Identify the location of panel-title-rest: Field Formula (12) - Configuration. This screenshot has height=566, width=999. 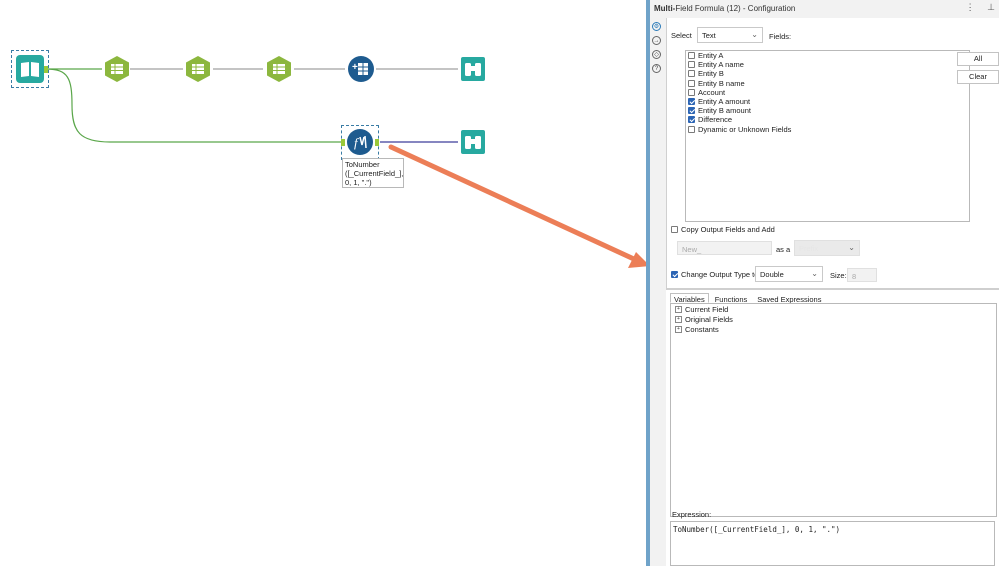
(735, 8).